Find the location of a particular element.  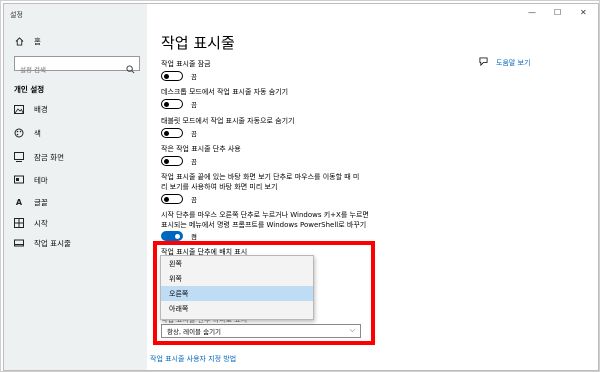

help-icon is located at coordinates (483, 62).